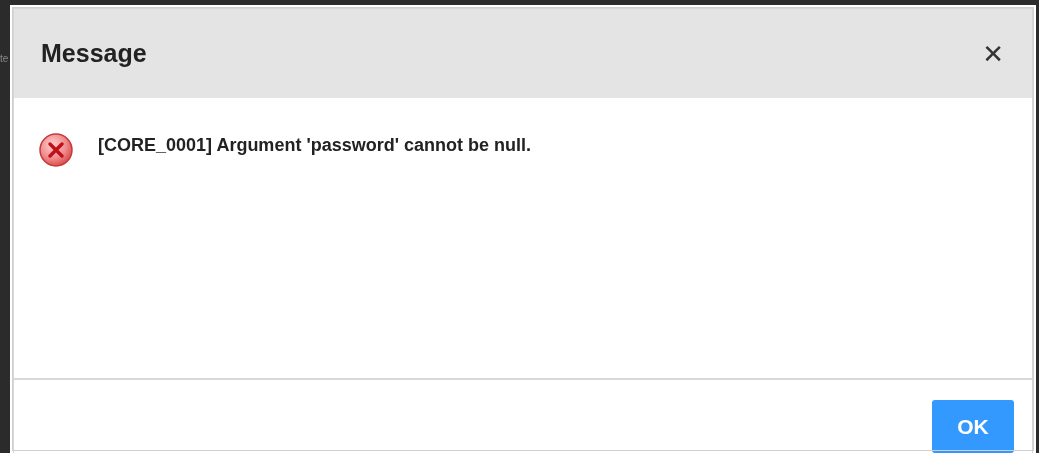 The height and width of the screenshot is (453, 1039). Describe the element at coordinates (314, 146) in the screenshot. I see `error-message: [CORE_0001] Argument 'password' cannot be null.` at that location.